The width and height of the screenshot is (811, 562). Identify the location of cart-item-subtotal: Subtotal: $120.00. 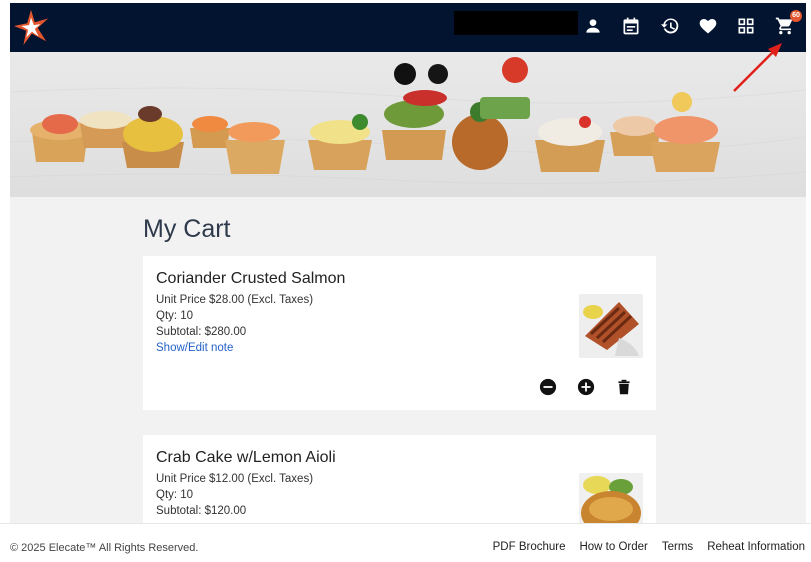
(201, 511).